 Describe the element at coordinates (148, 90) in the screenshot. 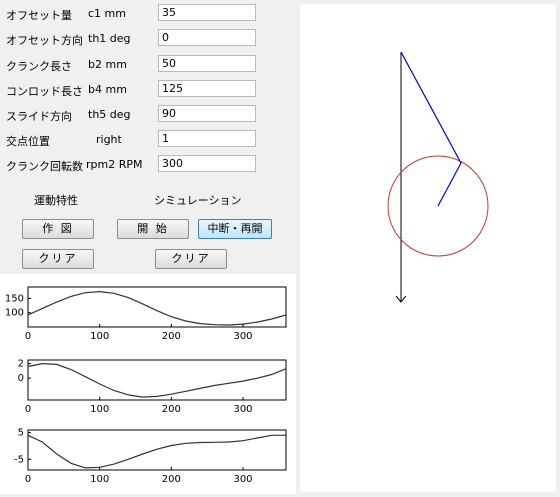

I see `param-row-conrod-length: コンロッド長さ b4 mm` at that location.